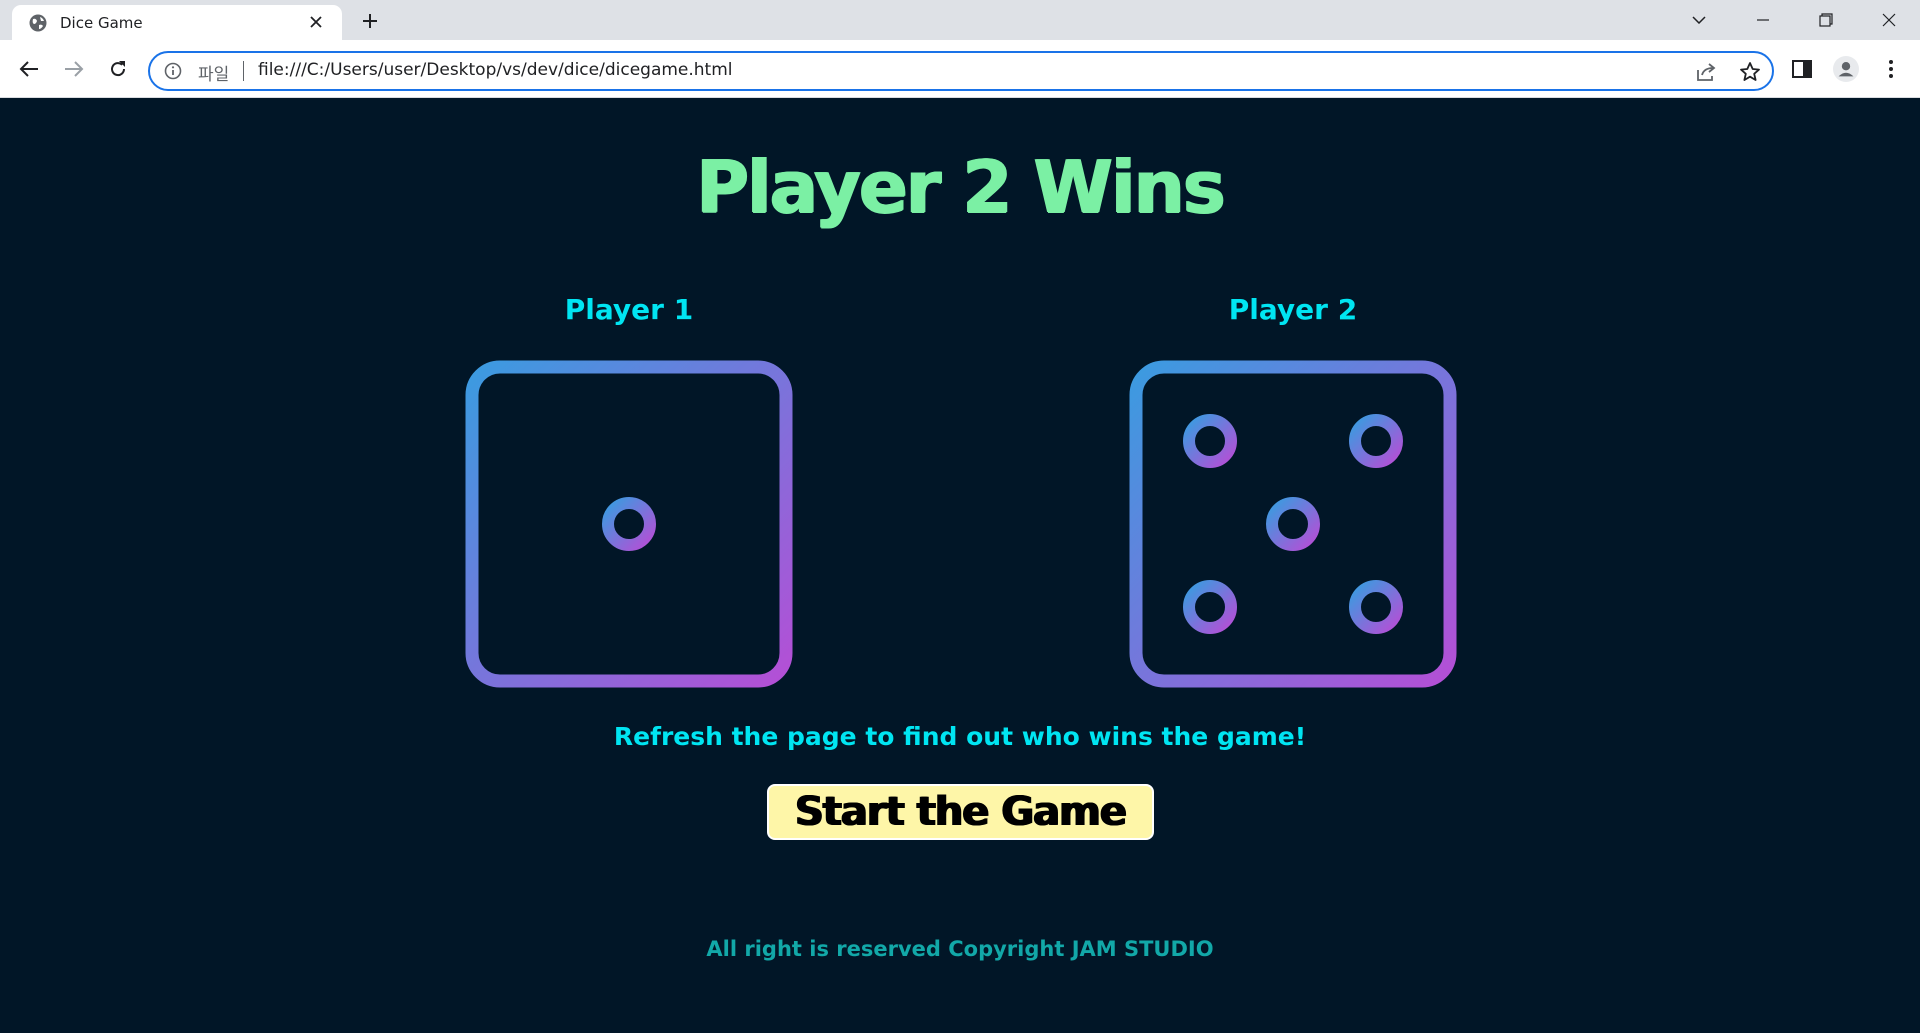 The image size is (1920, 1033). Describe the element at coordinates (1846, 69) in the screenshot. I see `profile-icon` at that location.